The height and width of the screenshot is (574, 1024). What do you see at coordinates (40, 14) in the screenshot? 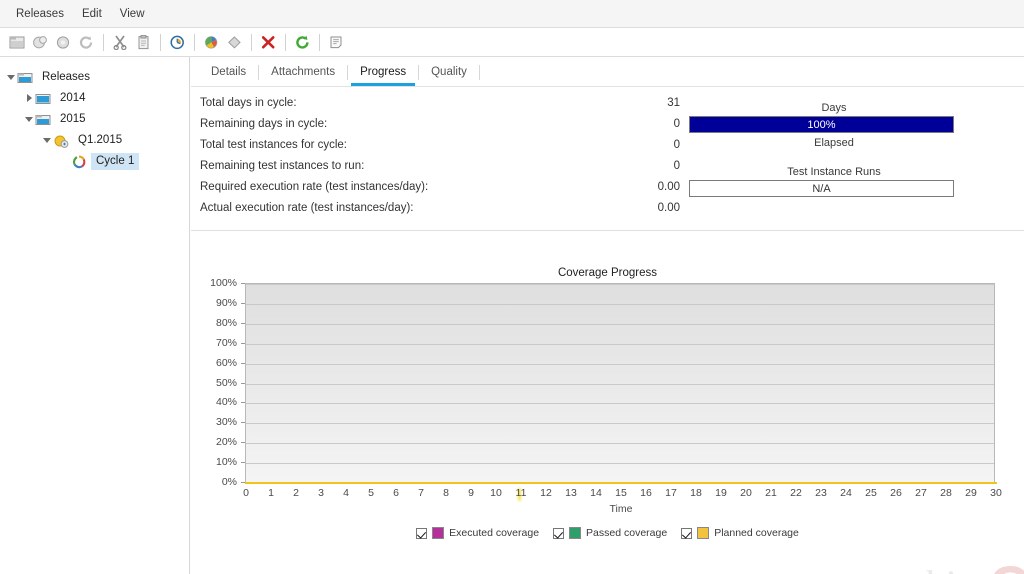
I see `menu-item-releases: Releases` at bounding box center [40, 14].